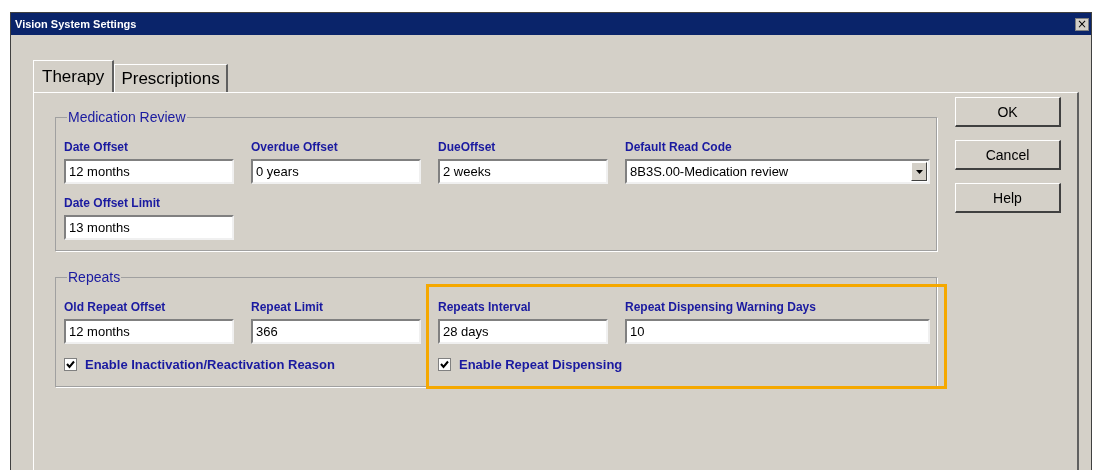  Describe the element at coordinates (127, 117) in the screenshot. I see `group-title: Medication Review` at that location.